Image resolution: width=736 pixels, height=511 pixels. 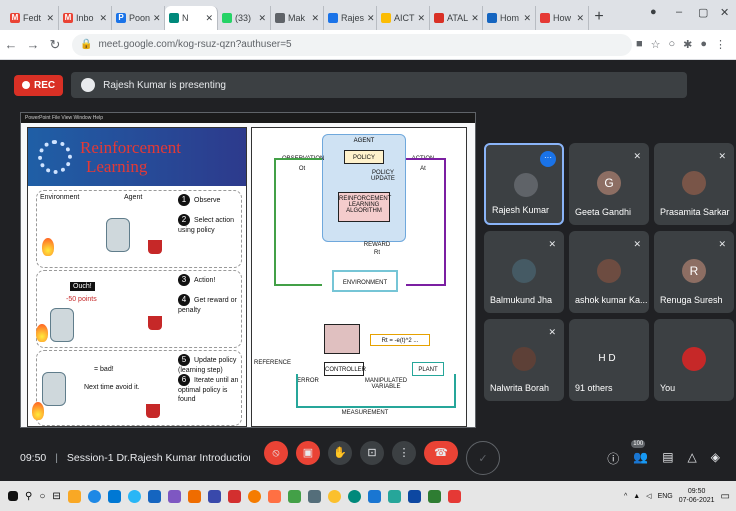 What do you see at coordinates (74, 496) in the screenshot?
I see `file-explorer-icon` at bounding box center [74, 496].